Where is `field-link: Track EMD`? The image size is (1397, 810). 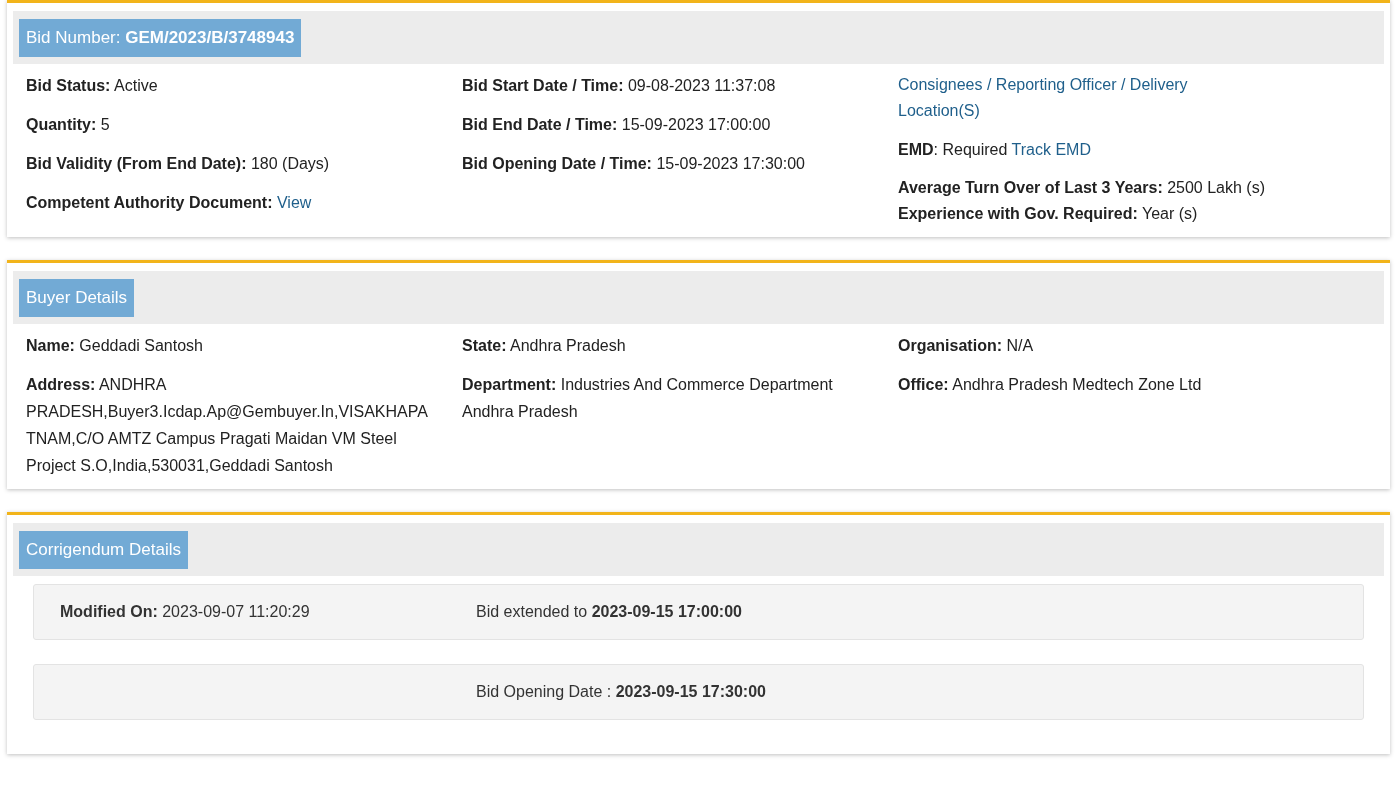 field-link: Track EMD is located at coordinates (1051, 149).